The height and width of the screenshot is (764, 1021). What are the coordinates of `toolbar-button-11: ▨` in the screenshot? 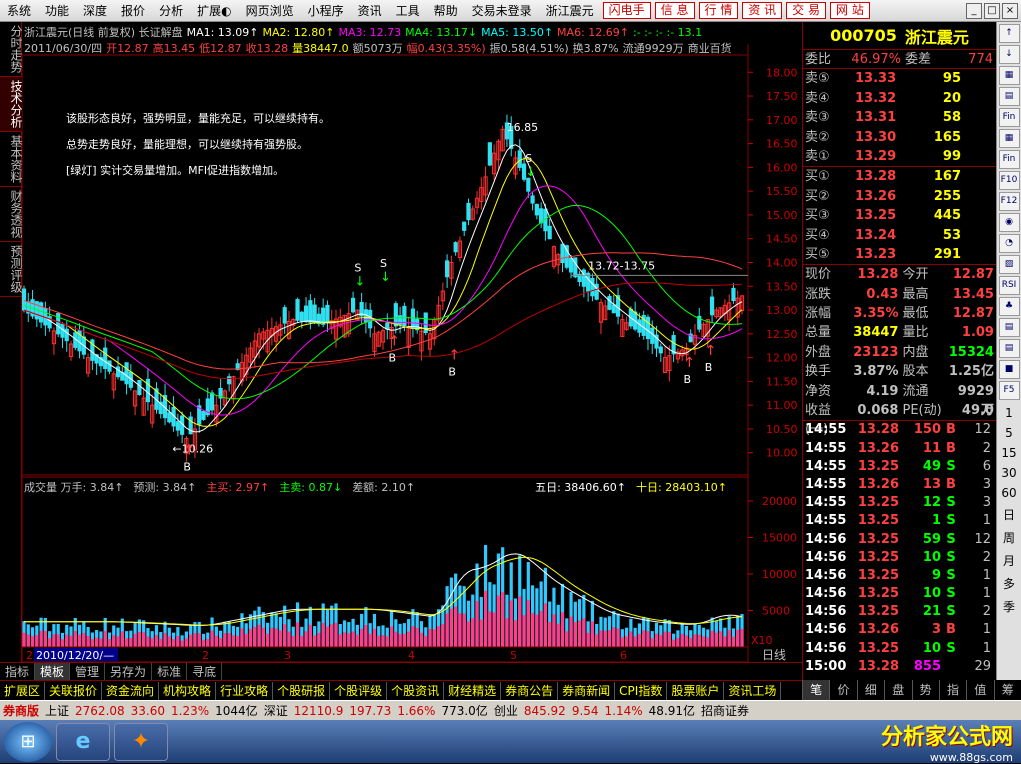 It's located at (1009, 264).